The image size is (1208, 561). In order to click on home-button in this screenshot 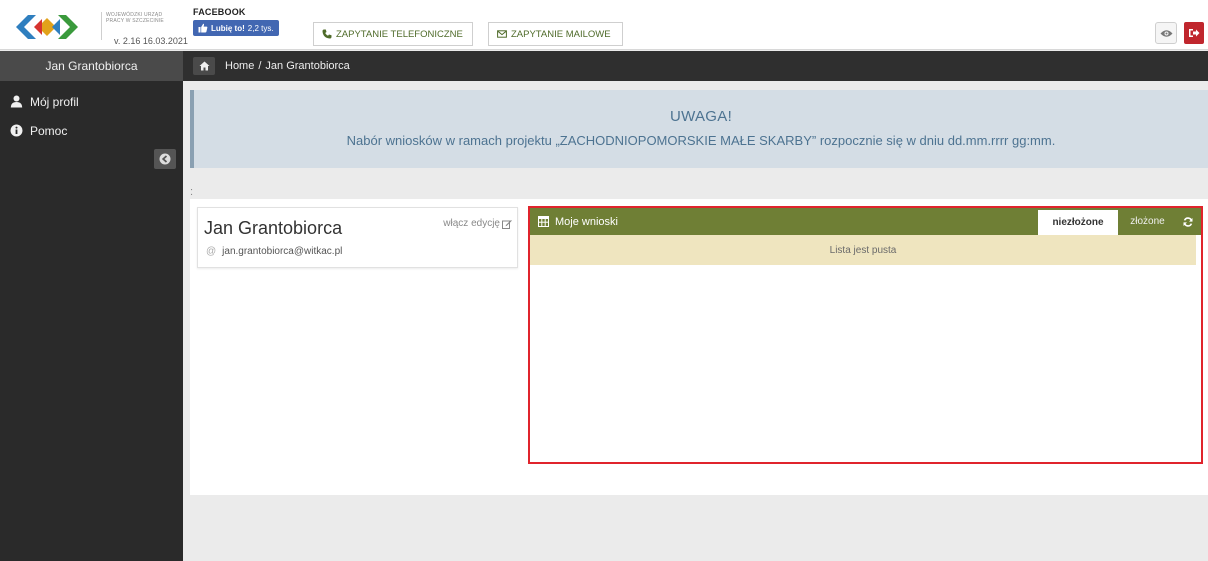, I will do `click(204, 66)`.